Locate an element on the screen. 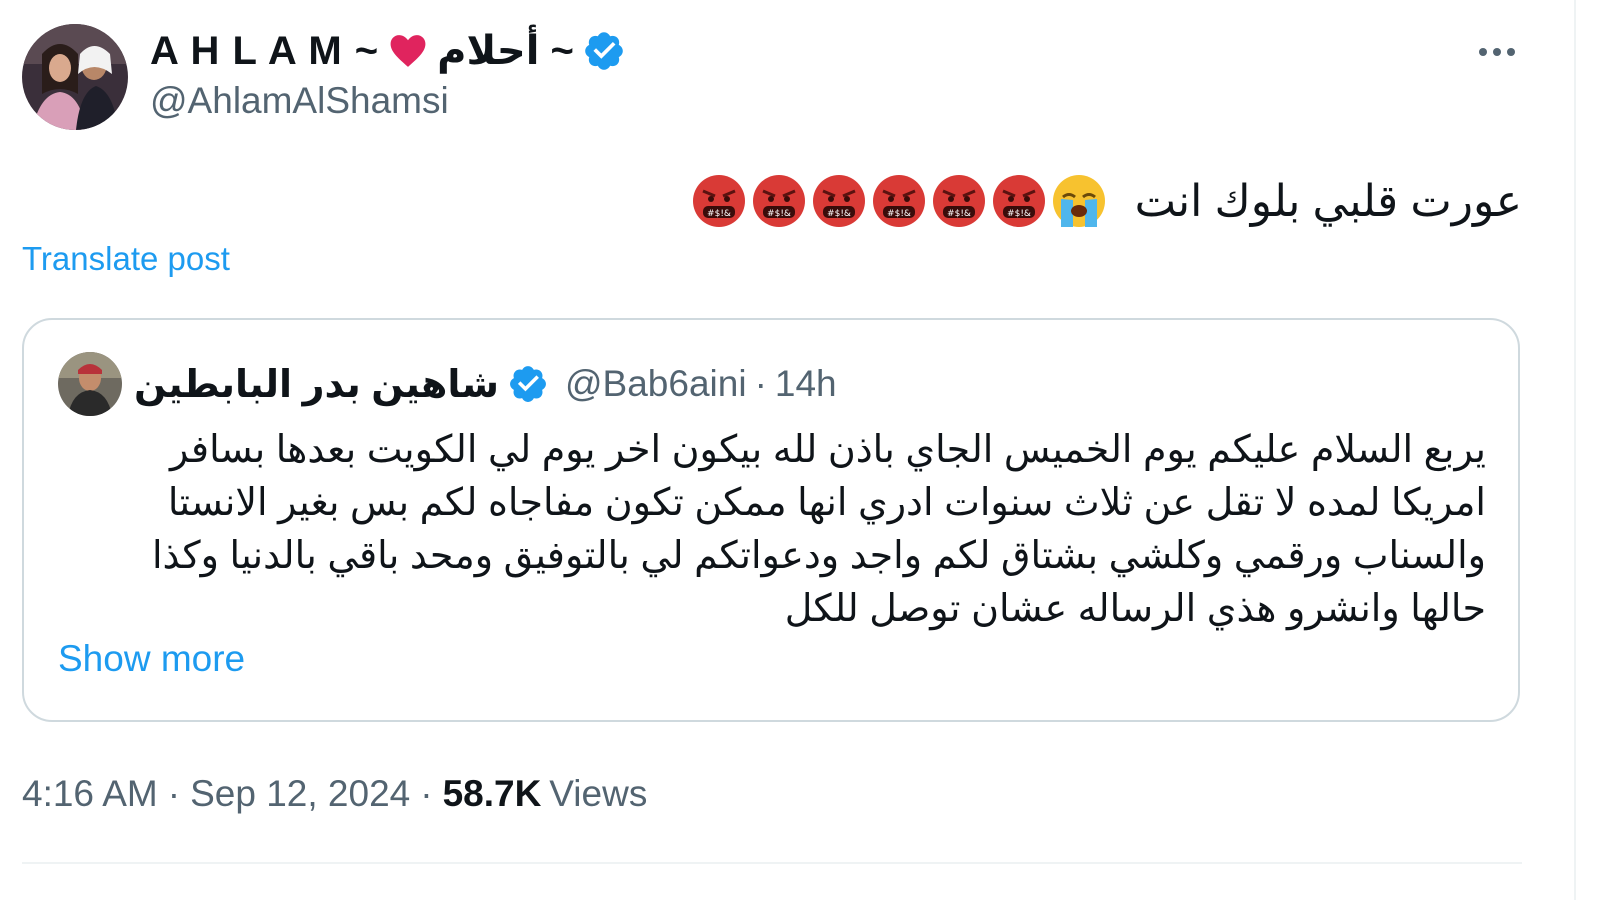  red-heart-icon is located at coordinates (408, 51).